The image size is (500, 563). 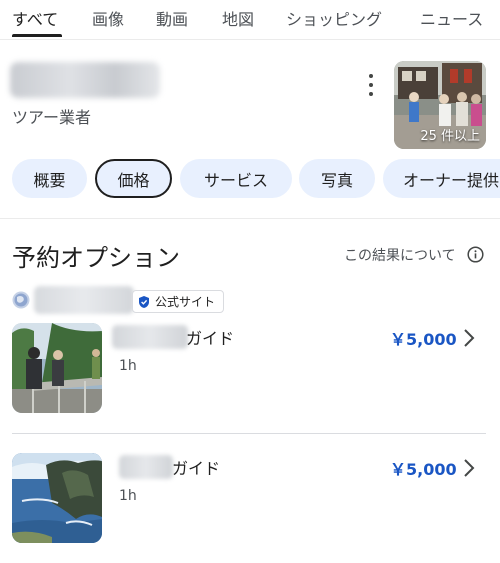 What do you see at coordinates (337, 178) in the screenshot?
I see `chip-photos: 写真` at bounding box center [337, 178].